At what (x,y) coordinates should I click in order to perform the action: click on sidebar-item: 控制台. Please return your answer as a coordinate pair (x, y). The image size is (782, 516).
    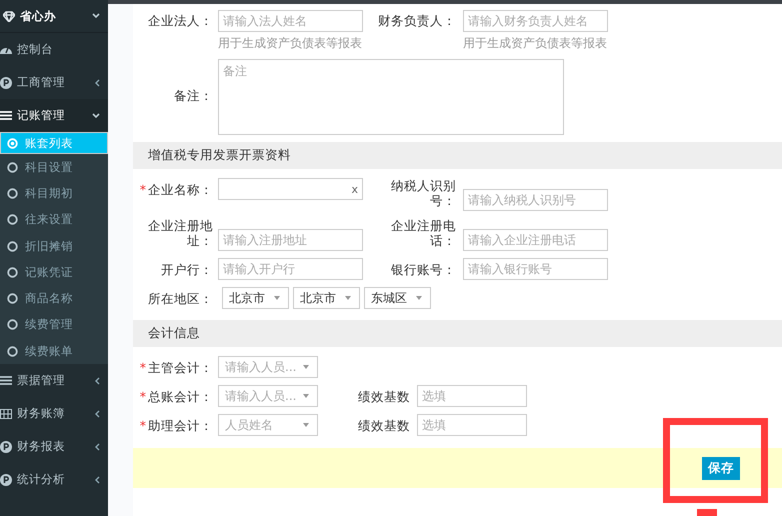
    Looking at the image, I should click on (54, 49).